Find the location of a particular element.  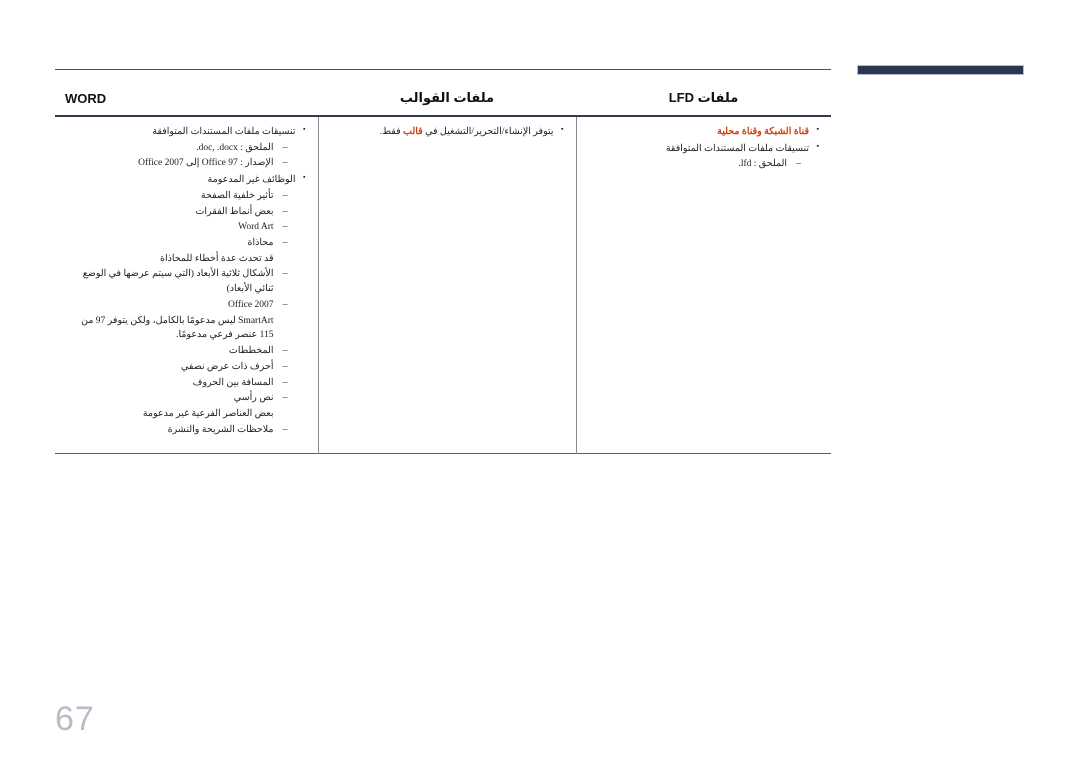

word-unsupported-halfwidth-chars: أحرف ذات عرض نصفي is located at coordinates (181, 367).